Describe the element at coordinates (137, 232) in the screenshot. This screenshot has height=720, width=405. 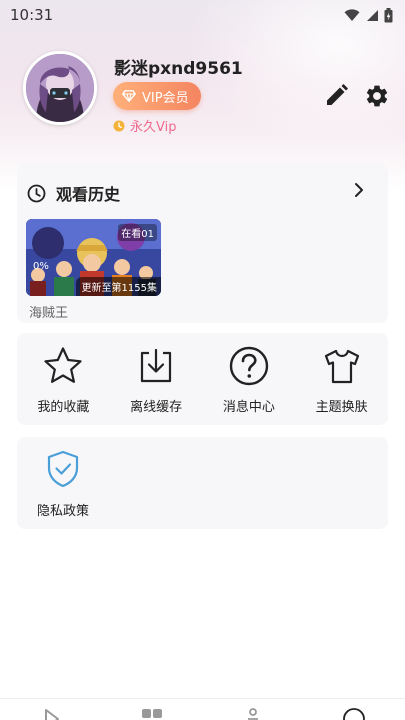
I see `episode-label: 在看01` at that location.